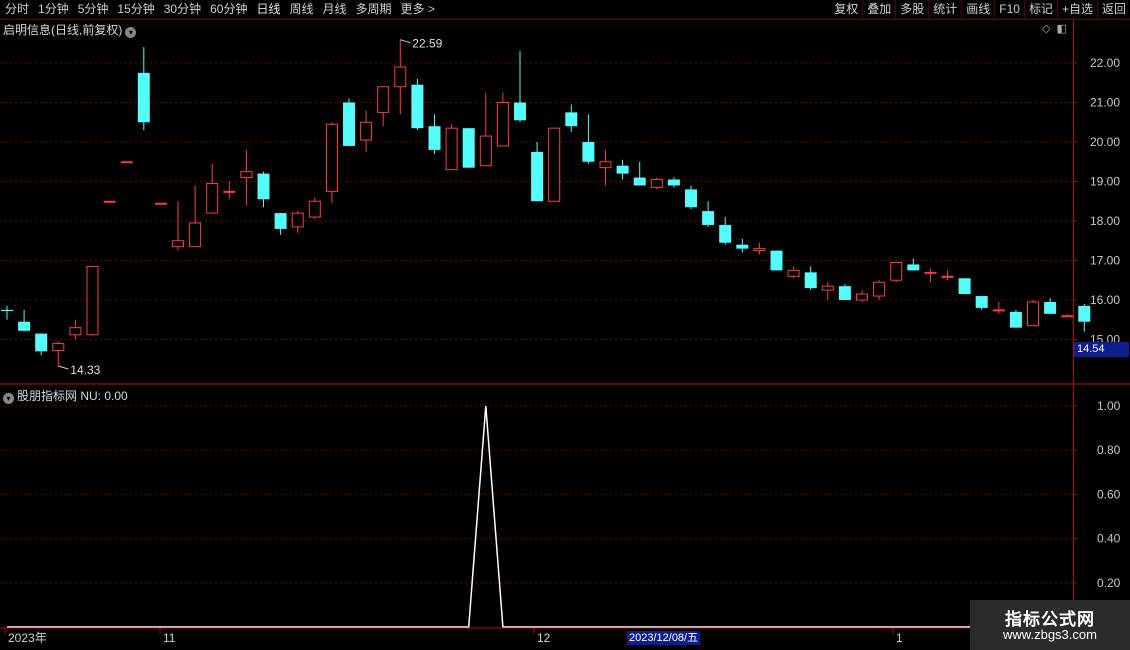  Describe the element at coordinates (911, 9) in the screenshot. I see `toolbar-button-2: 多股` at that location.